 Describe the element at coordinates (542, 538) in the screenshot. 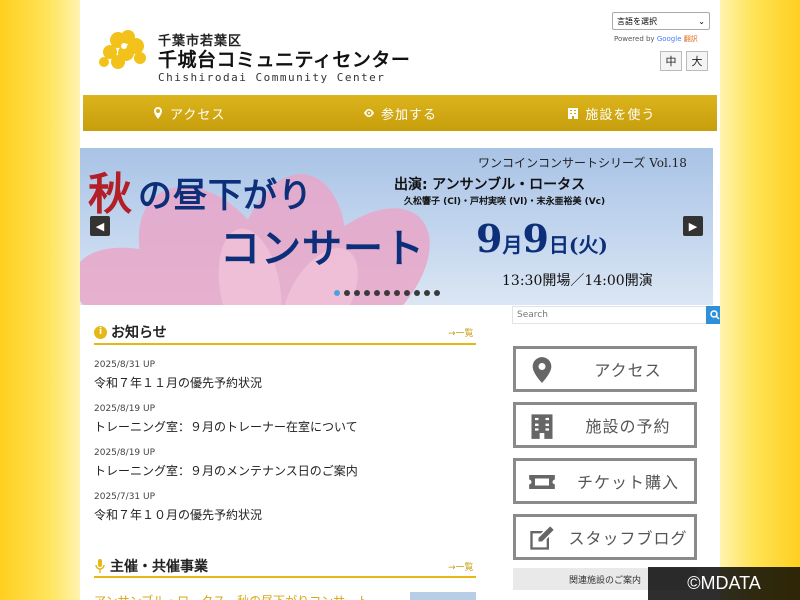

I see `edit-icon` at that location.